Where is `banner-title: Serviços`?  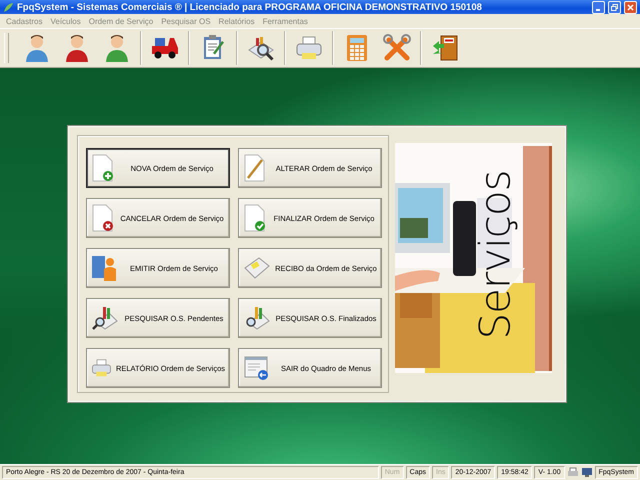 banner-title: Serviços is located at coordinates (495, 255).